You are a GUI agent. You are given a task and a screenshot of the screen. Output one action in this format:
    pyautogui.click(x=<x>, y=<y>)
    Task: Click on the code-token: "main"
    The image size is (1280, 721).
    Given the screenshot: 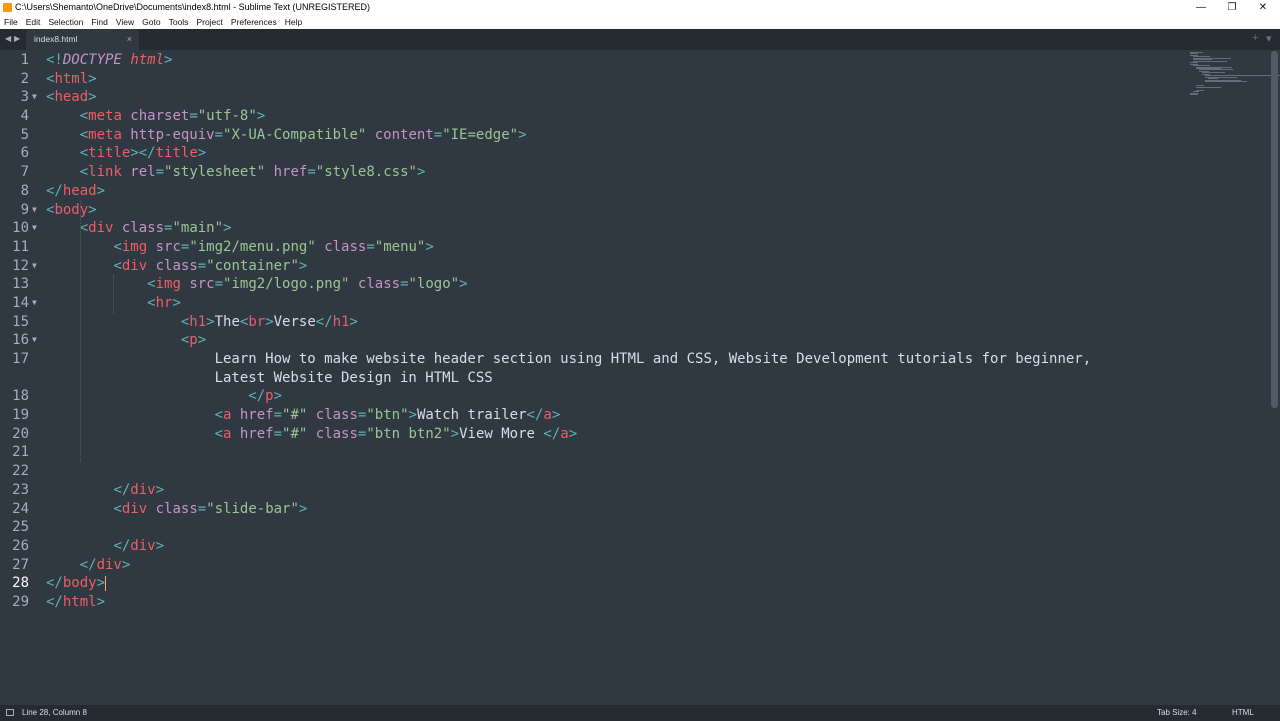 What is the action you would take?
    pyautogui.click(x=198, y=228)
    